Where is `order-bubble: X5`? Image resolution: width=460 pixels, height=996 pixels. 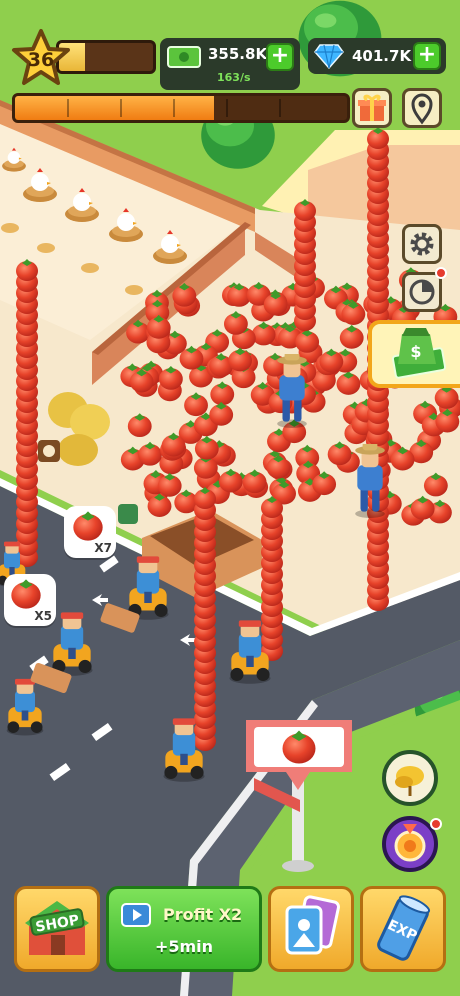
order-bubble: X5 is located at coordinates (30, 600).